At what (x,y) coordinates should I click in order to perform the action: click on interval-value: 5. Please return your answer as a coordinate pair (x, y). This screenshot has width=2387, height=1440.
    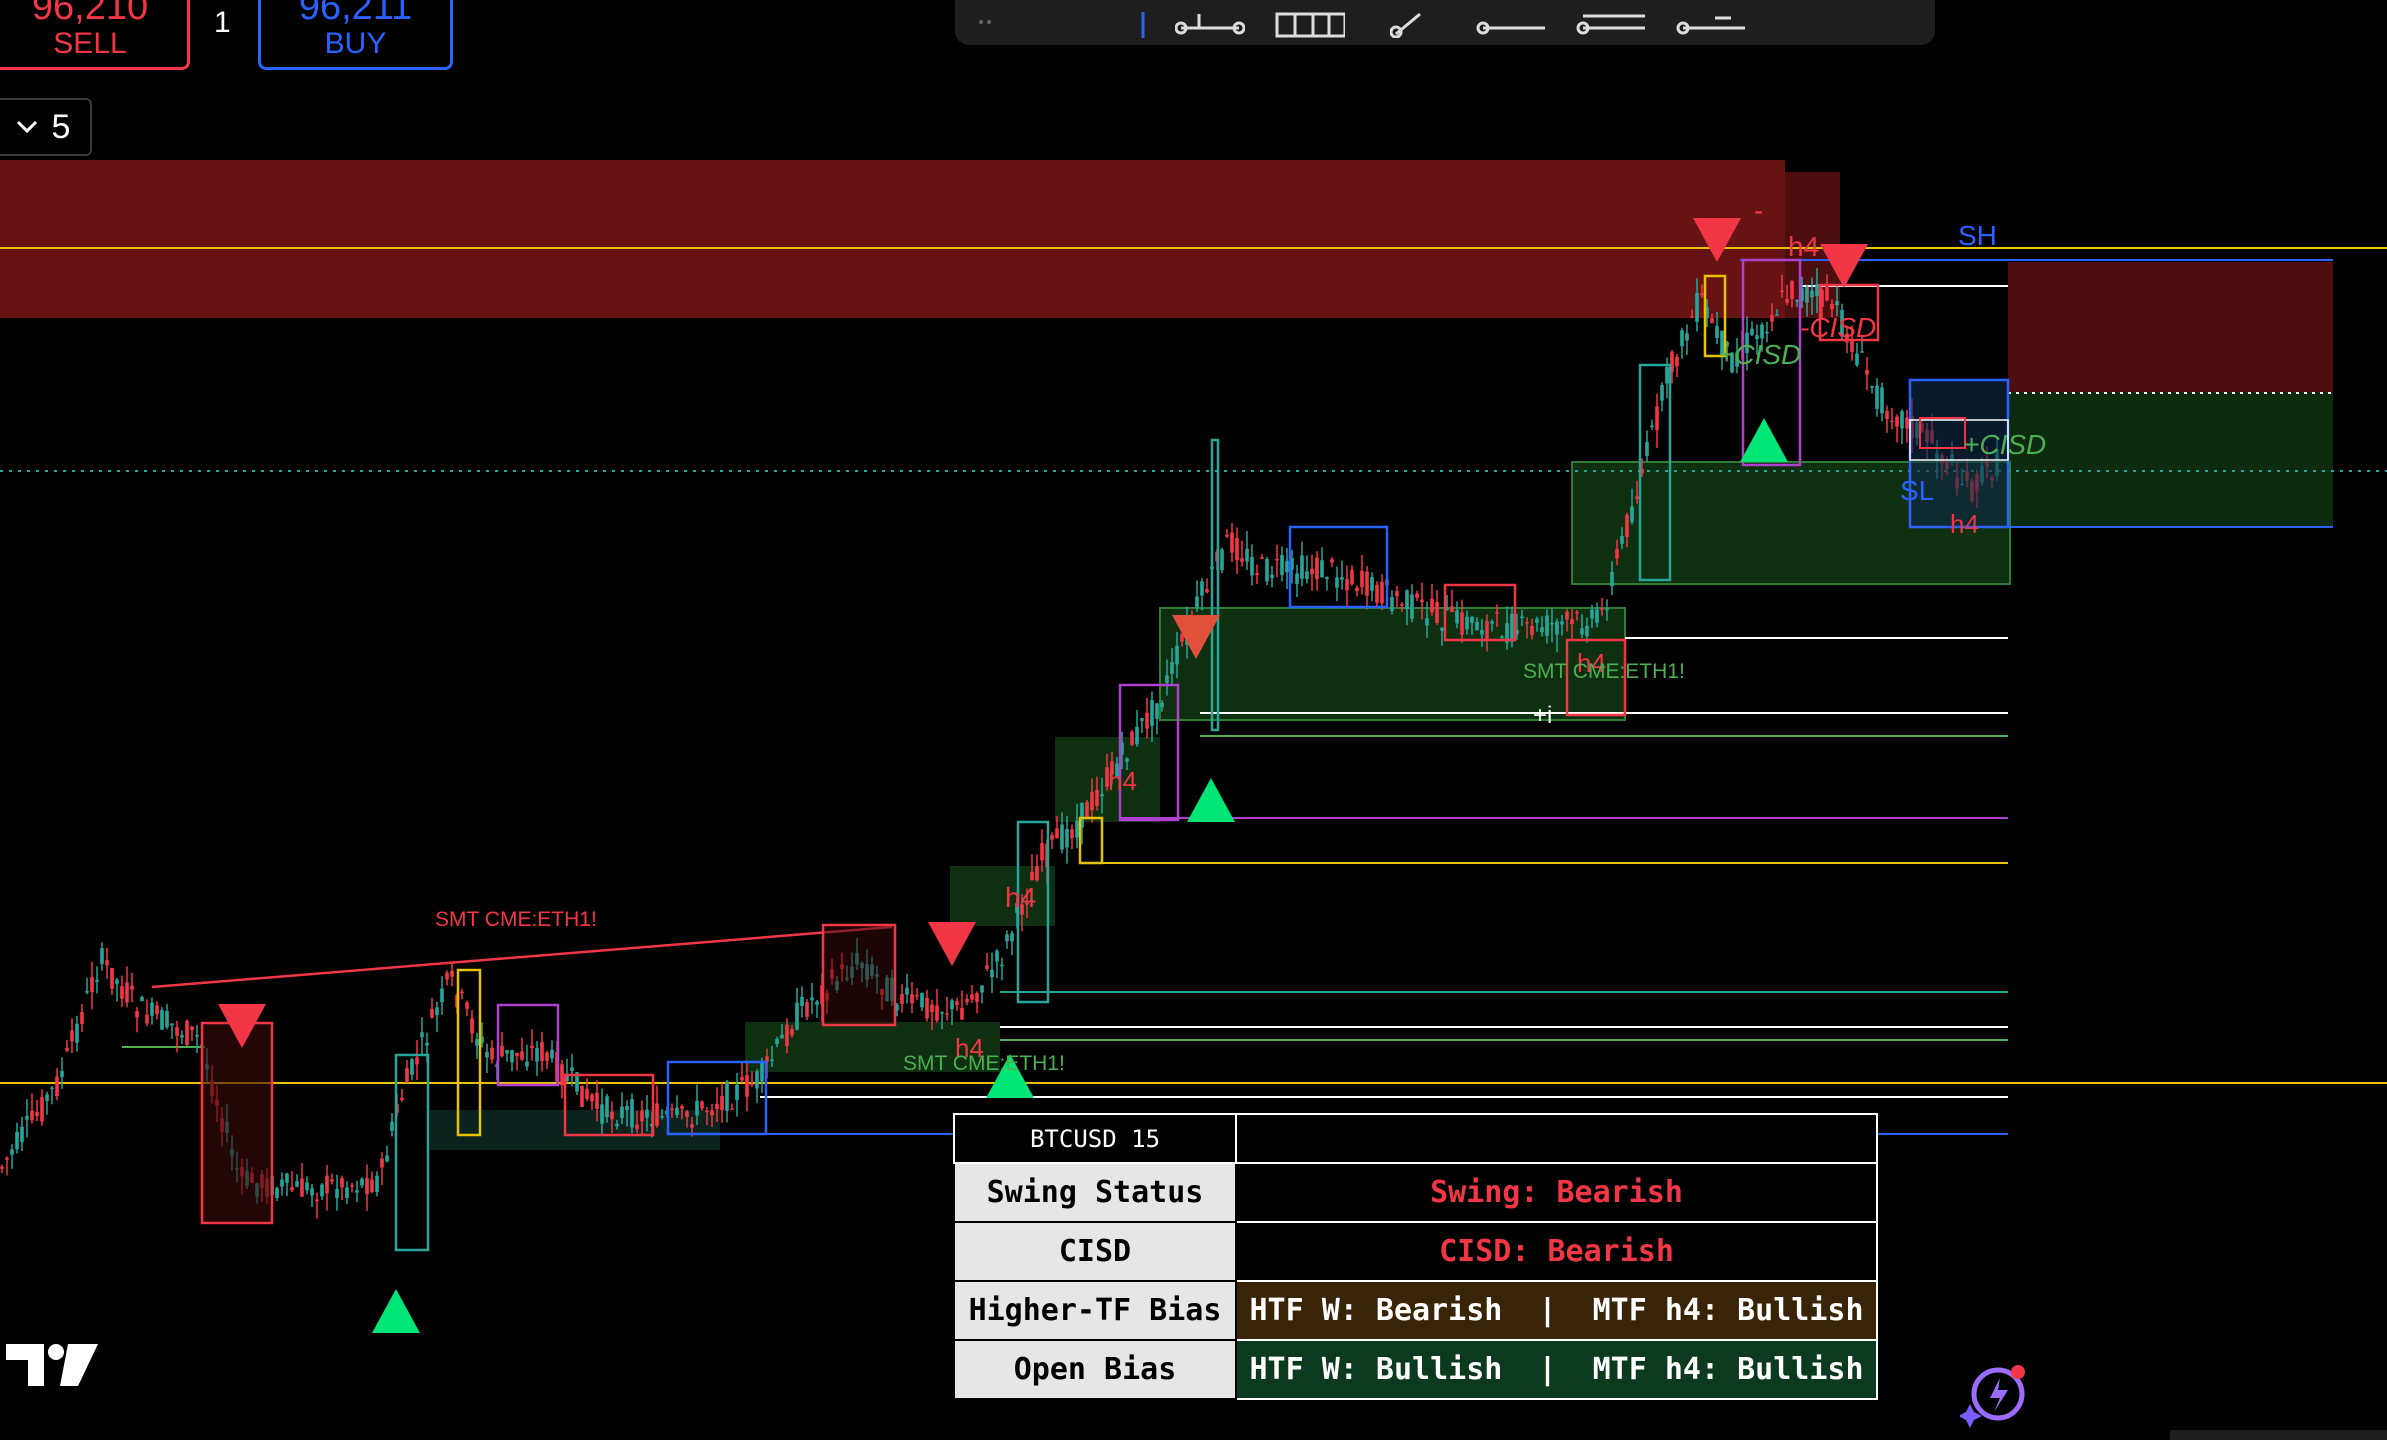
    Looking at the image, I should click on (61, 126).